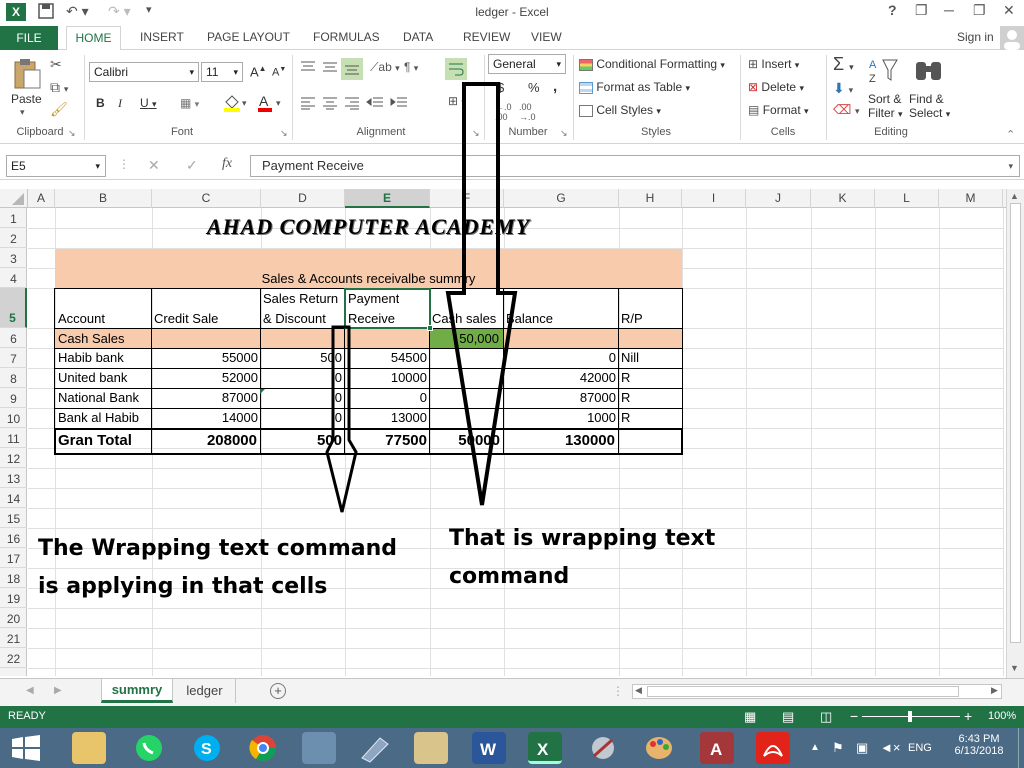 The height and width of the screenshot is (768, 1024). What do you see at coordinates (582, 557) in the screenshot?
I see `annotation-right: That is wrapping text command` at bounding box center [582, 557].